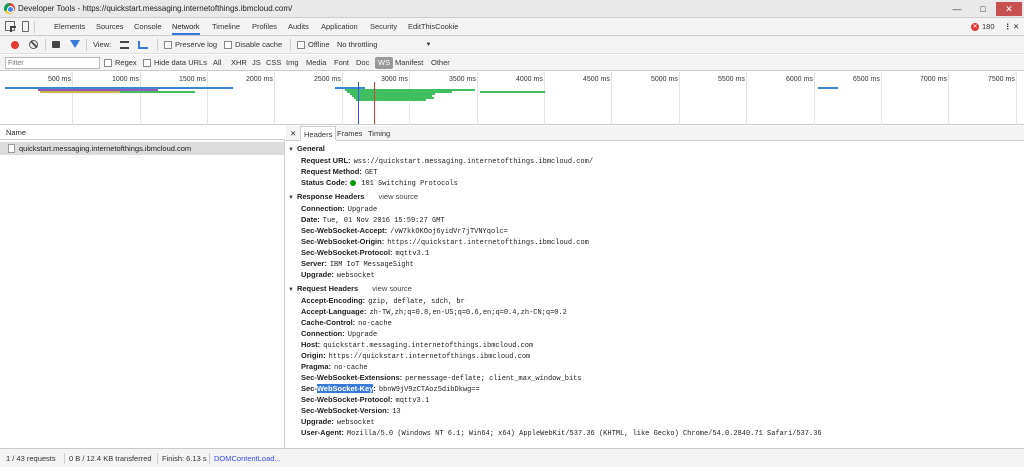 The image size is (1024, 467). I want to click on device-mode-icon, so click(25, 26).